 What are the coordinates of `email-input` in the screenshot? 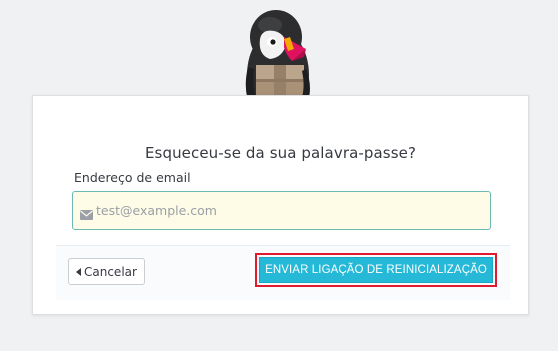 It's located at (286, 210).